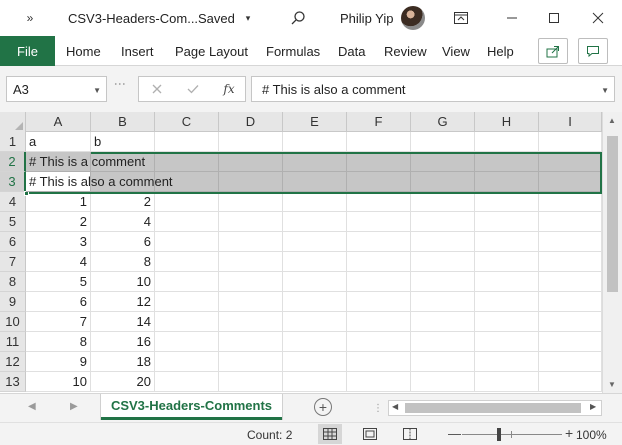 The height and width of the screenshot is (445, 622). I want to click on scroll-down-icon: ▼, so click(612, 384).